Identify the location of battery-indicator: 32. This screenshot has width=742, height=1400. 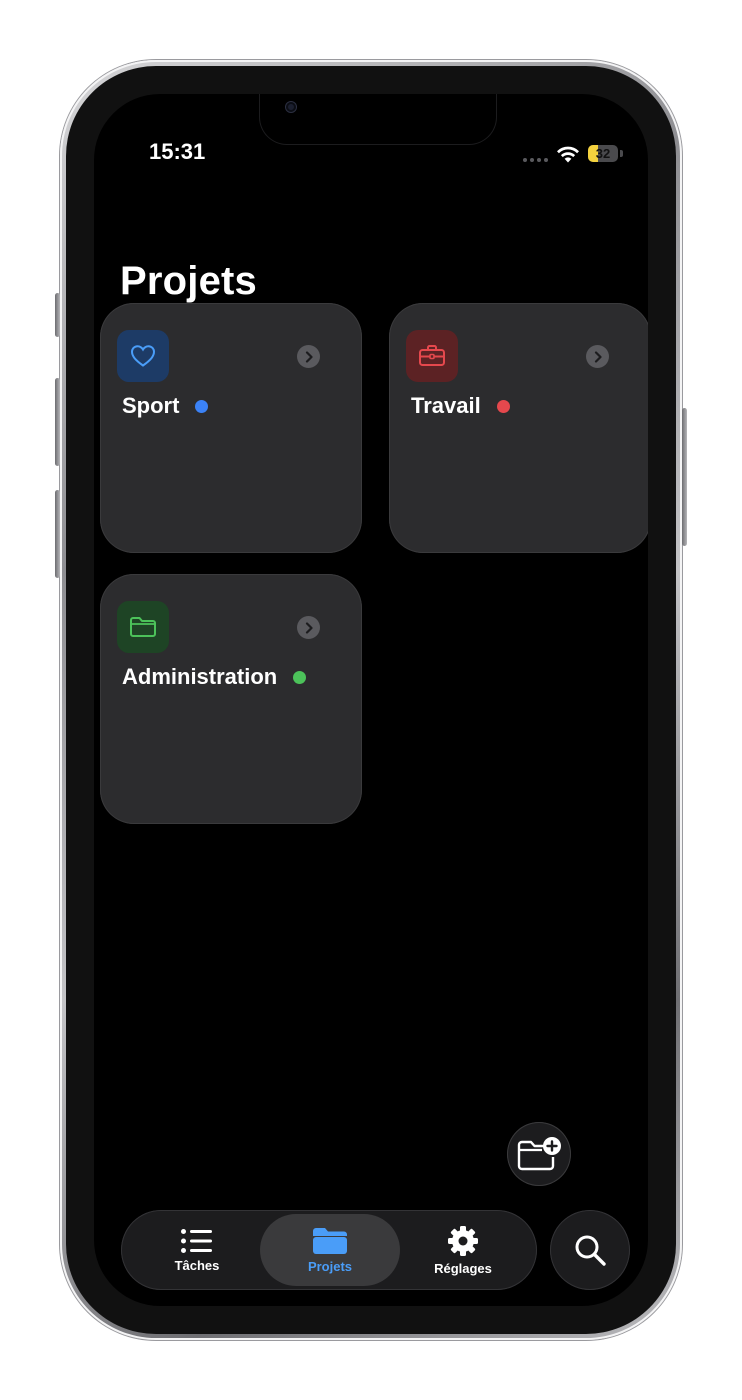
(603, 153).